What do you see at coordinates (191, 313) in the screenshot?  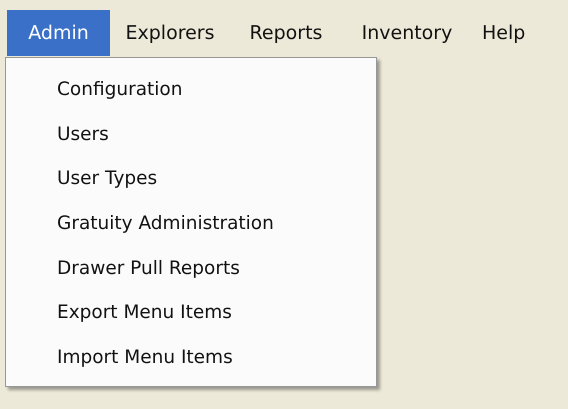 I see `menu-entry: Export Menu Items` at bounding box center [191, 313].